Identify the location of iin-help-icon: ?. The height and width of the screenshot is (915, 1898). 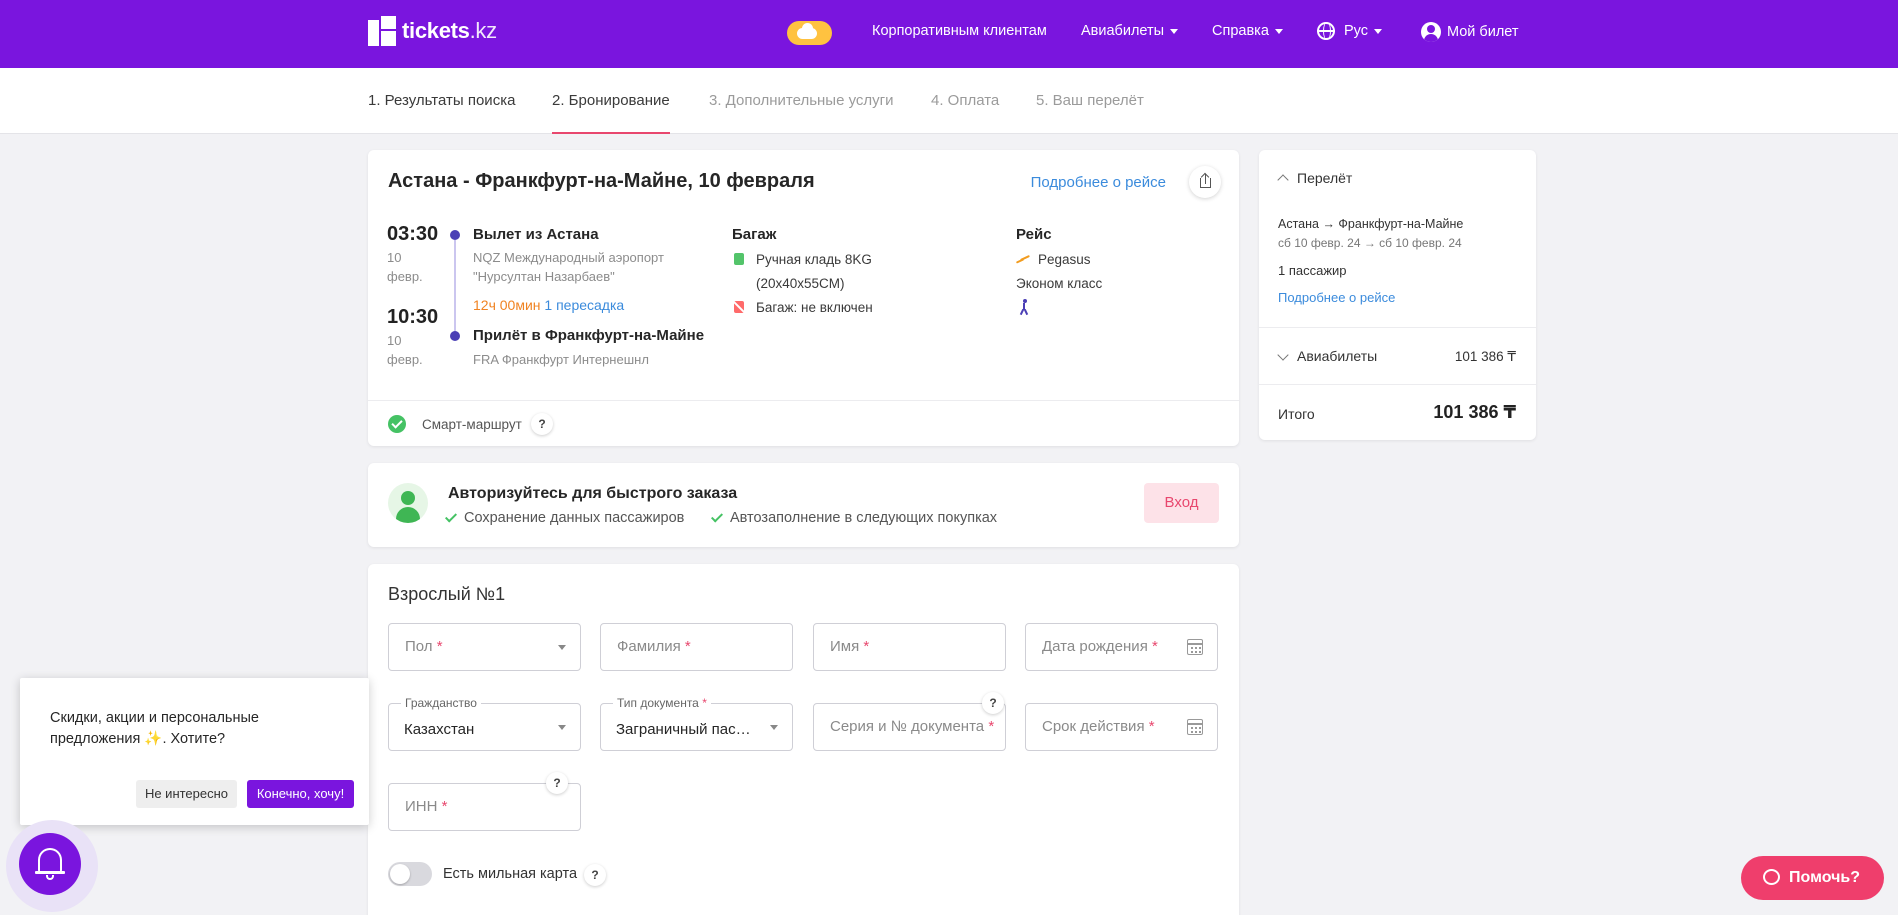
(557, 783).